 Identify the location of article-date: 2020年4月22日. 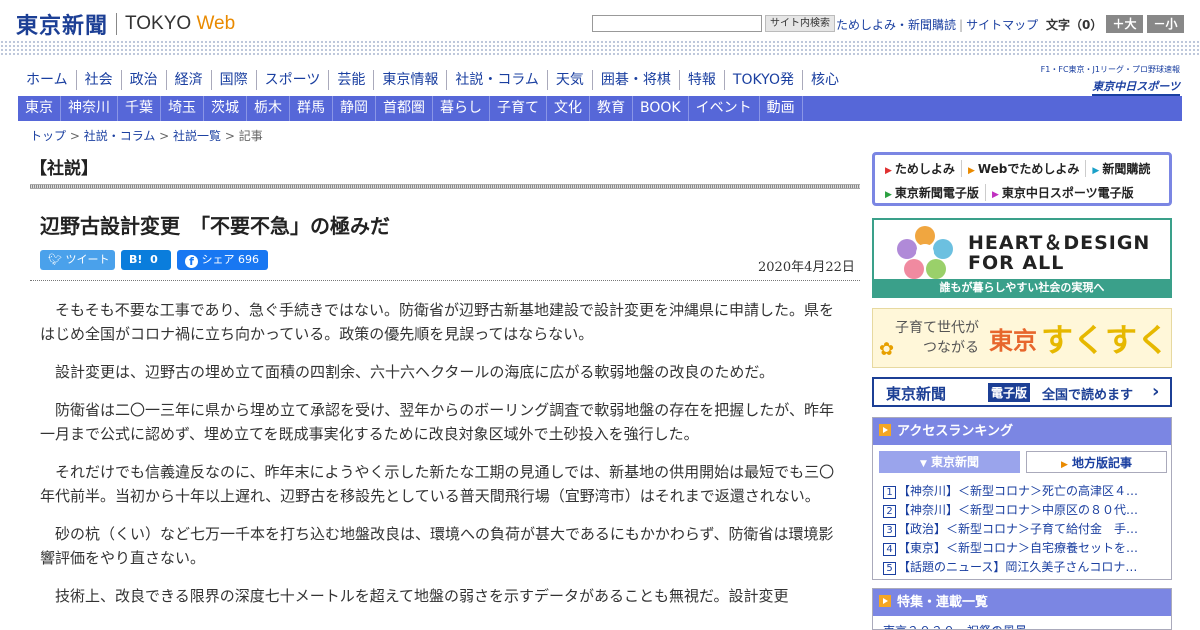
(806, 267).